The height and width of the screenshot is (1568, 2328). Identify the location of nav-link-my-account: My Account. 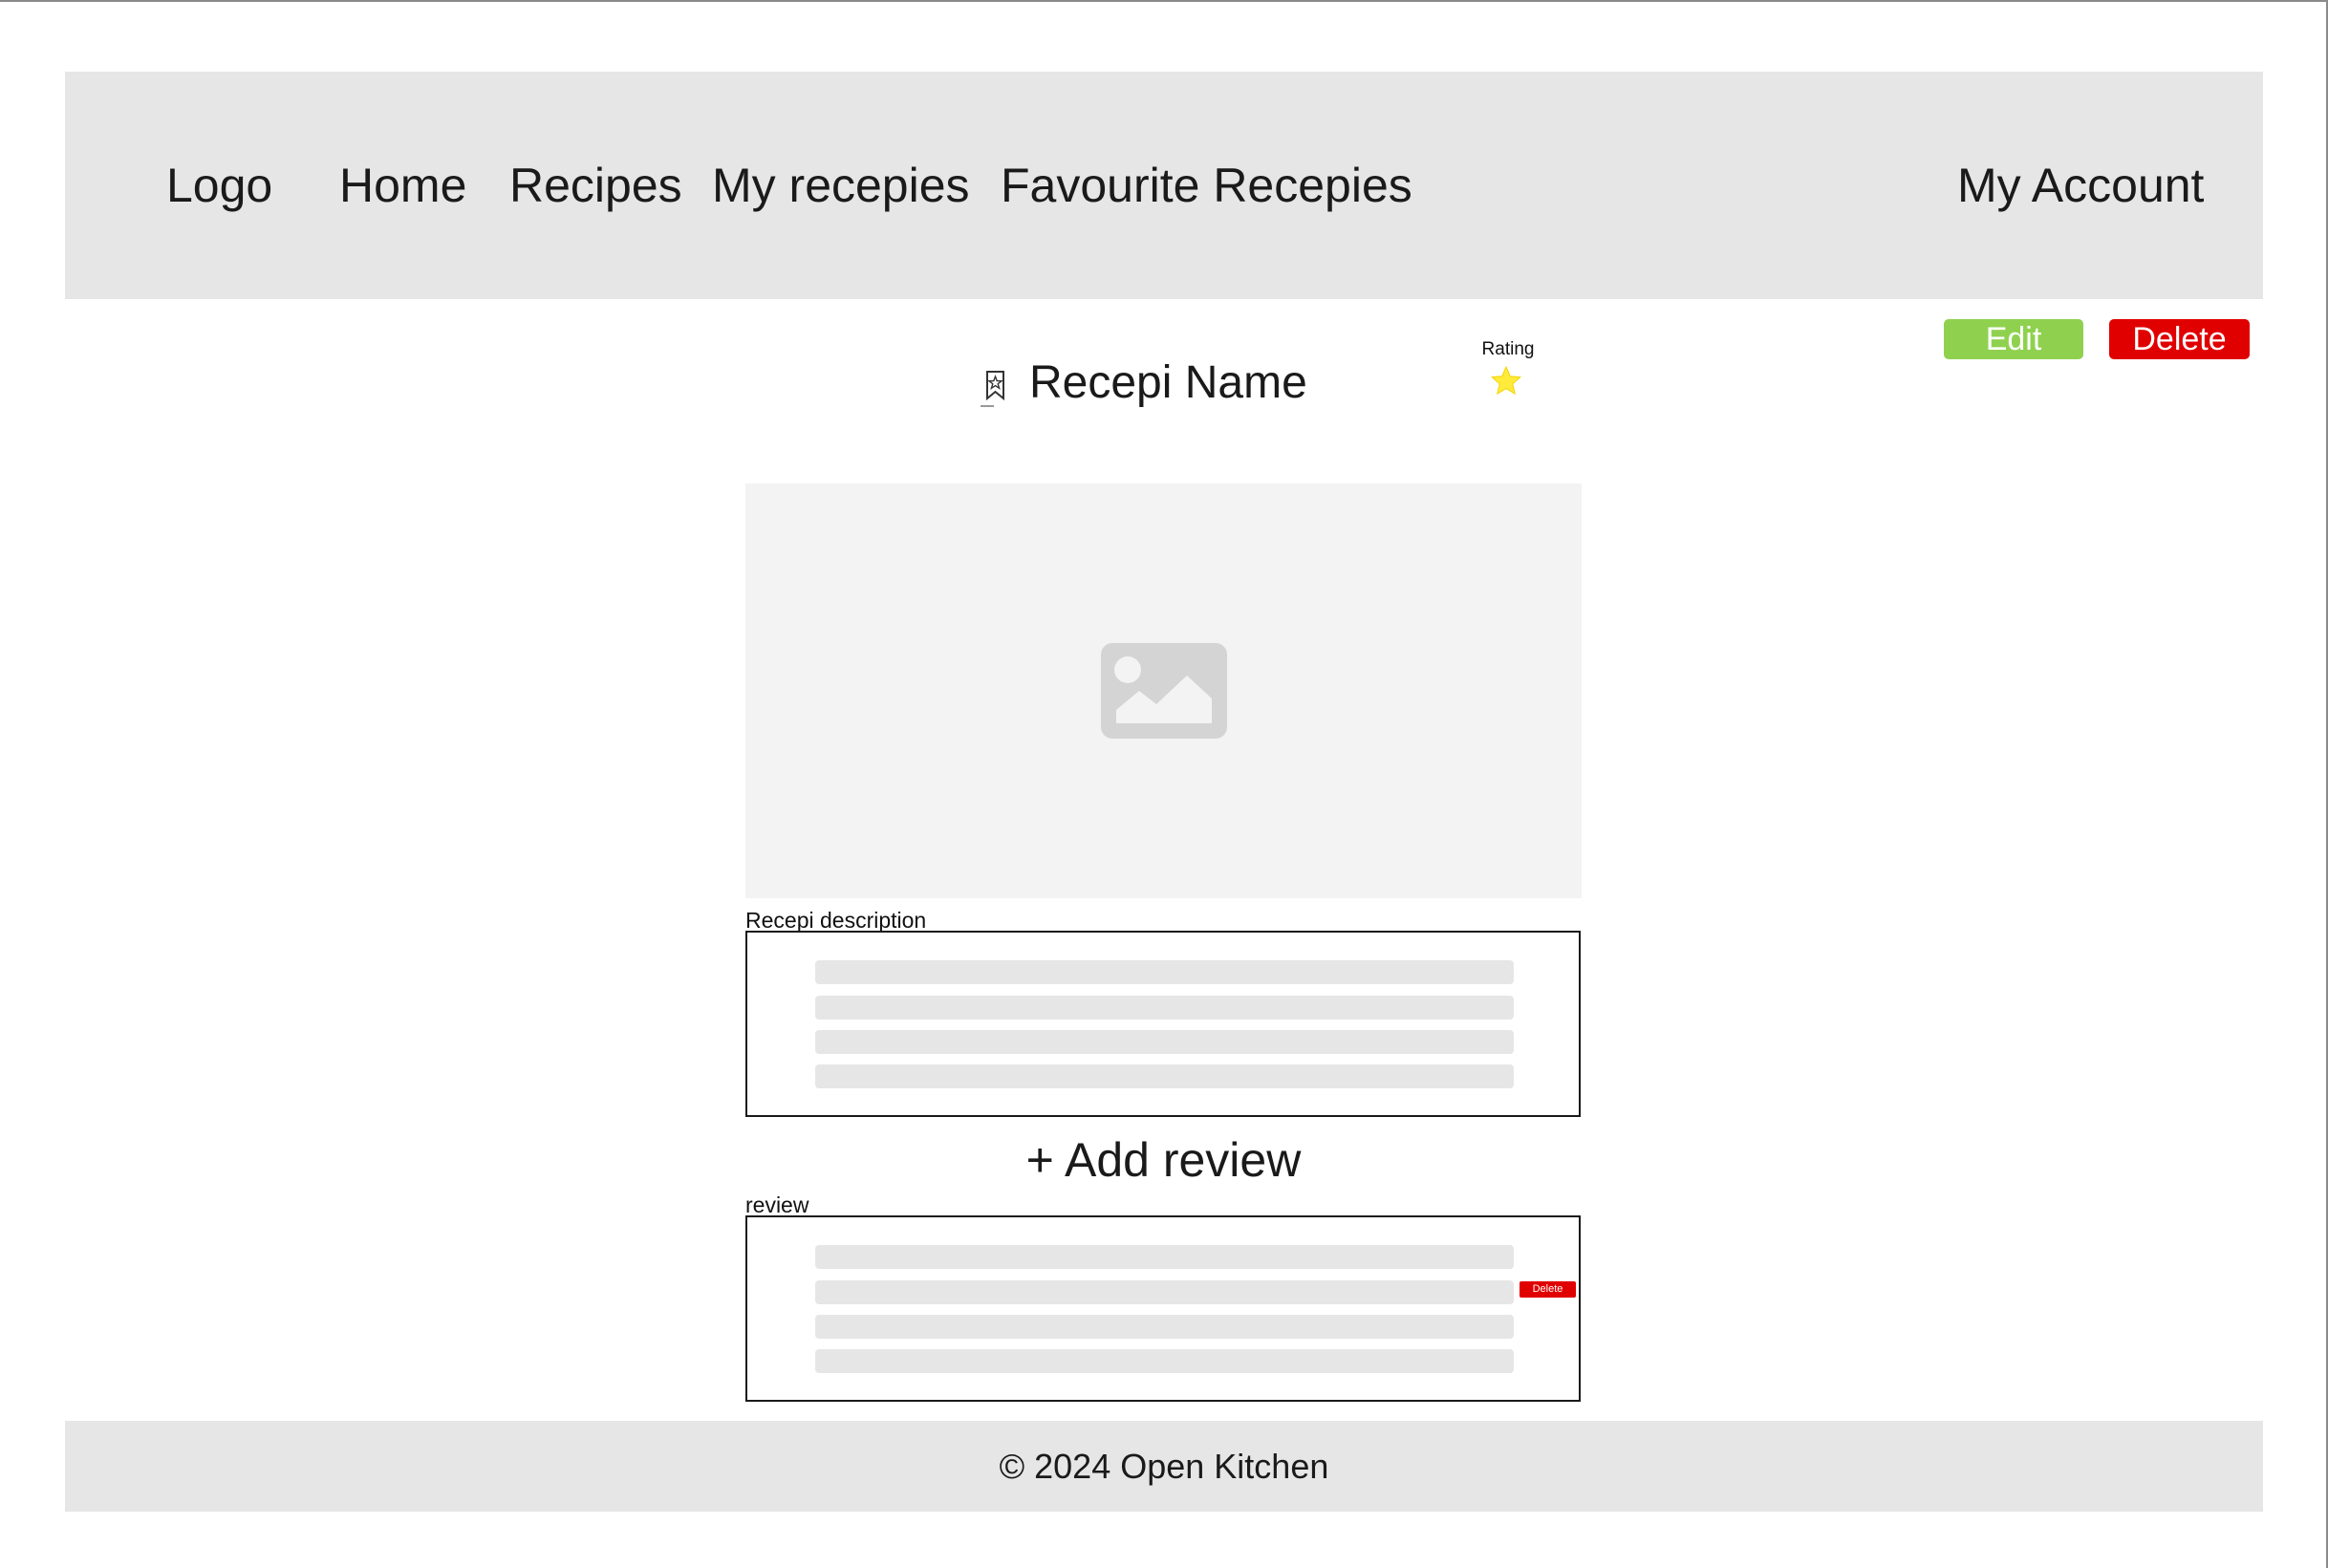
(2081, 185).